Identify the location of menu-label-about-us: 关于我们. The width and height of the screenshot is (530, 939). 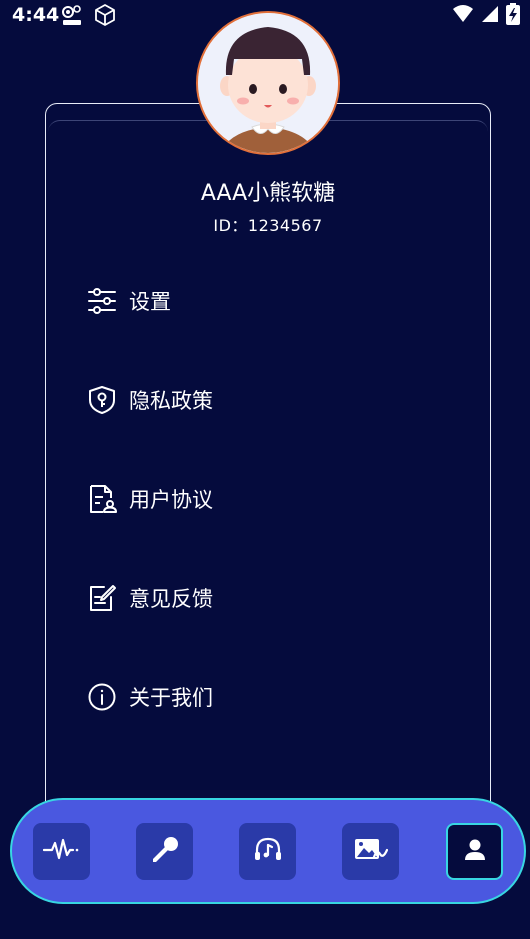
(171, 698).